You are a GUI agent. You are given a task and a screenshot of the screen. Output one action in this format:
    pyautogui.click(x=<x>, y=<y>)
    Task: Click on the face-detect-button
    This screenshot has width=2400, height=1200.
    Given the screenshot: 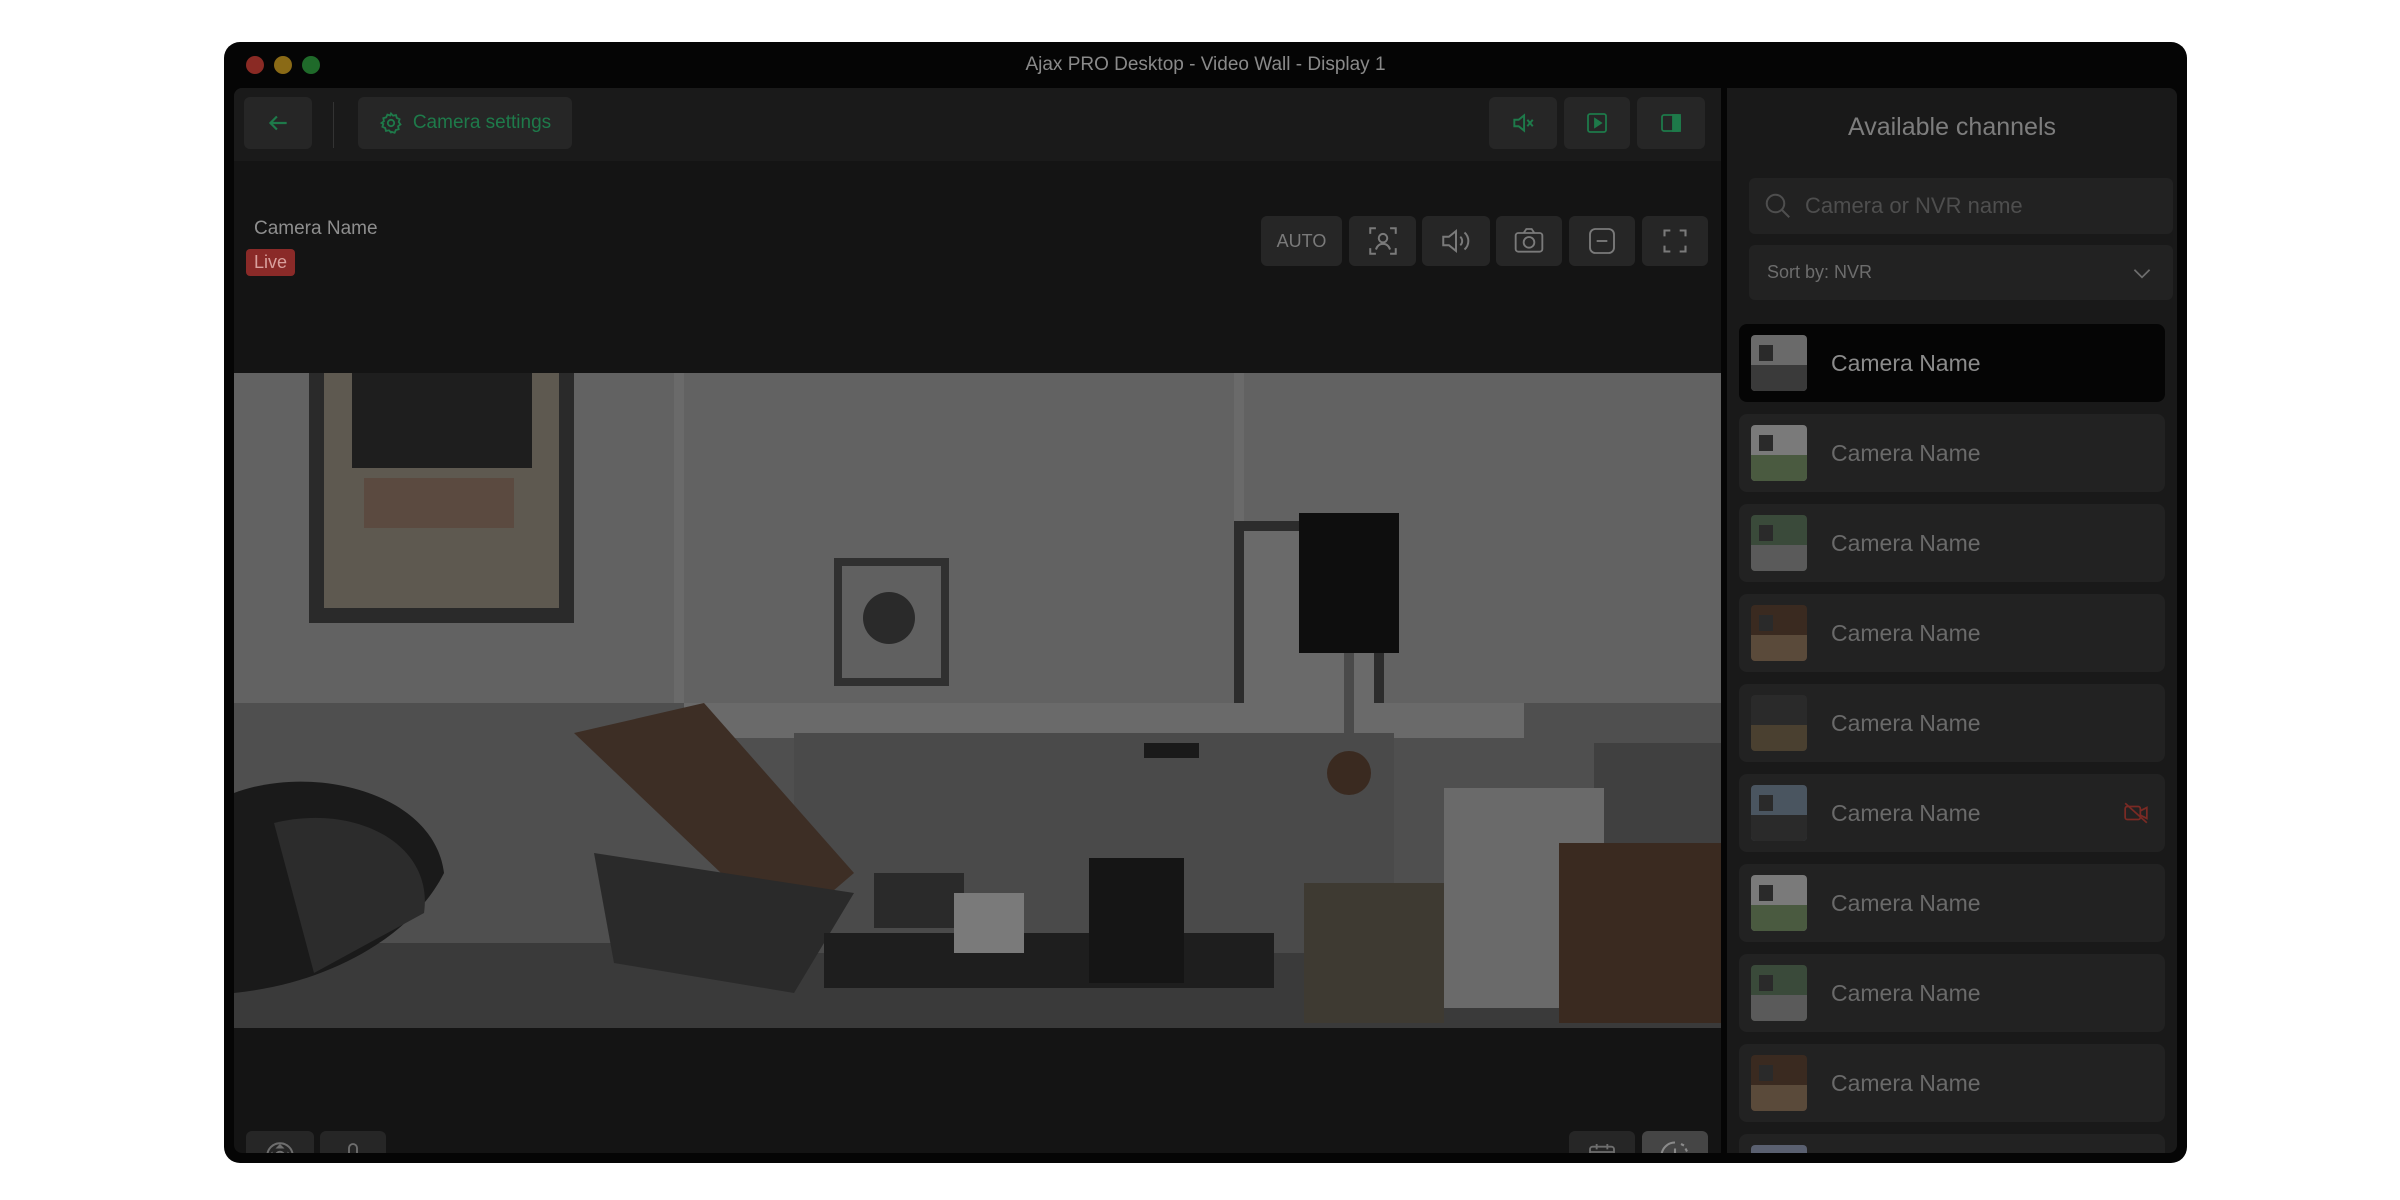 What is the action you would take?
    pyautogui.click(x=1382, y=241)
    